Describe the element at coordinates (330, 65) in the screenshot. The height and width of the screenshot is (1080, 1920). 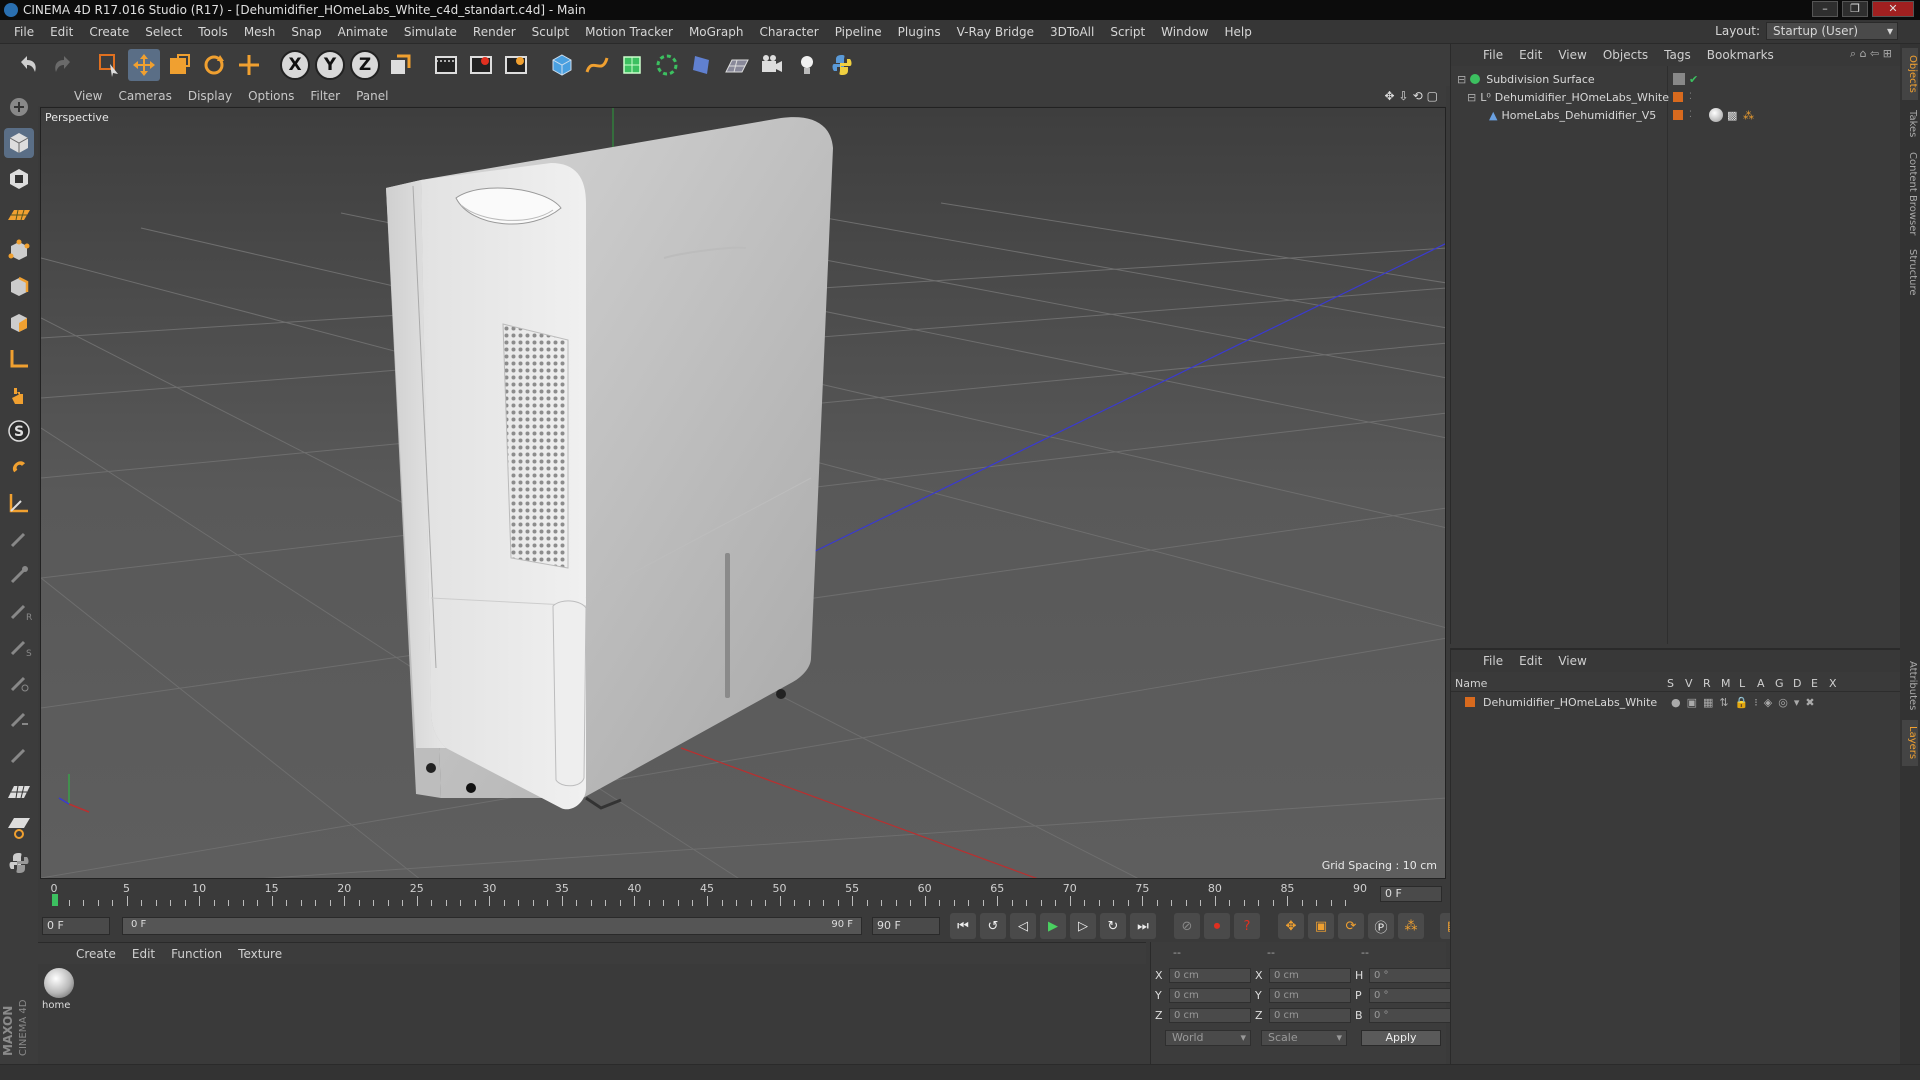
I see `y-axis-icon: Y` at that location.